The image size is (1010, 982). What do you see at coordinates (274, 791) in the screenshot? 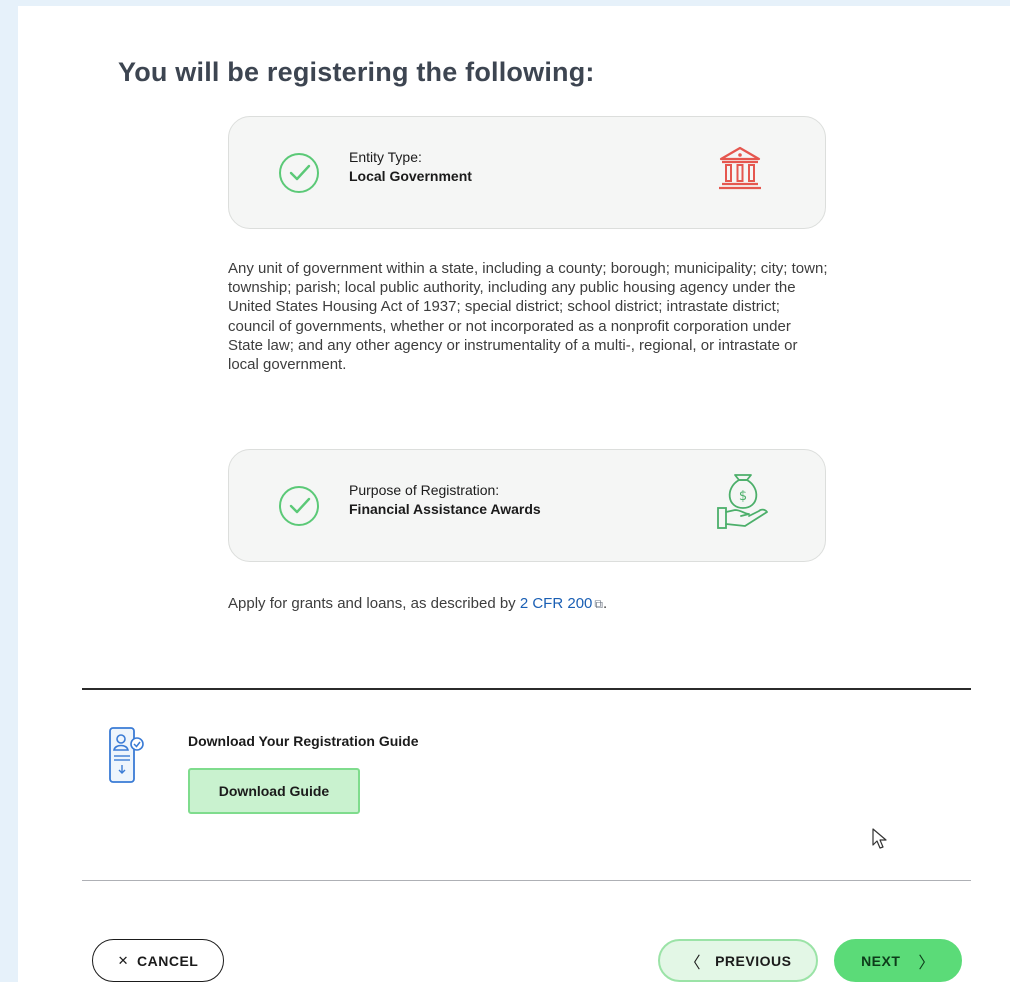
I see `download-guide-button: Download Guide` at bounding box center [274, 791].